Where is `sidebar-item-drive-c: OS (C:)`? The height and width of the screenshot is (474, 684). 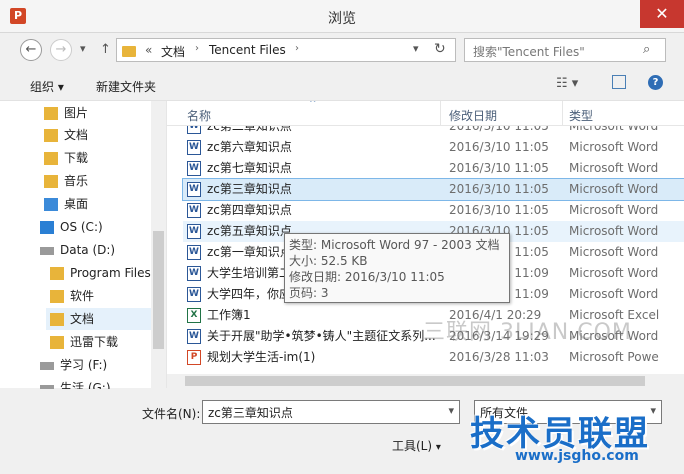 sidebar-item-drive-c: OS (C:) is located at coordinates (71, 227).